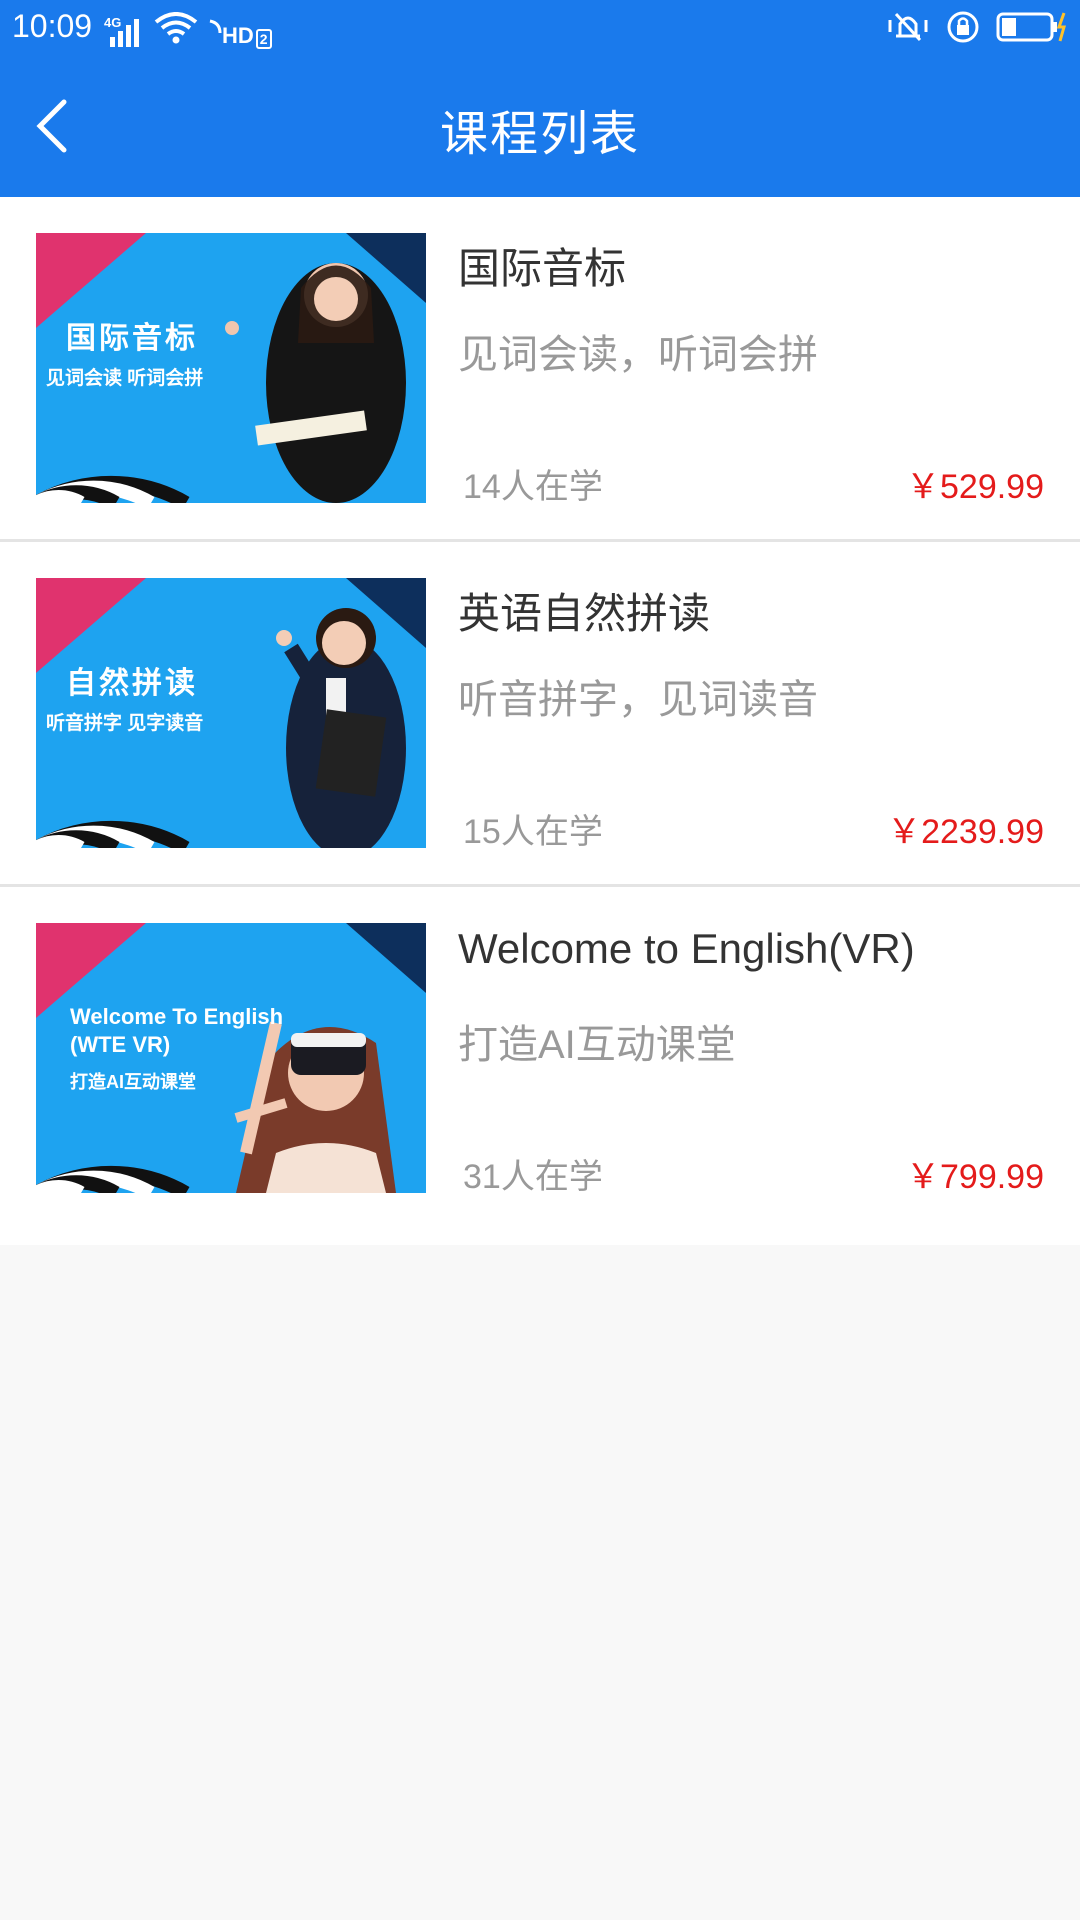 Image resolution: width=1080 pixels, height=1920 pixels. I want to click on app-header: 10:09 4G HD 2 课程列表, so click(540, 98).